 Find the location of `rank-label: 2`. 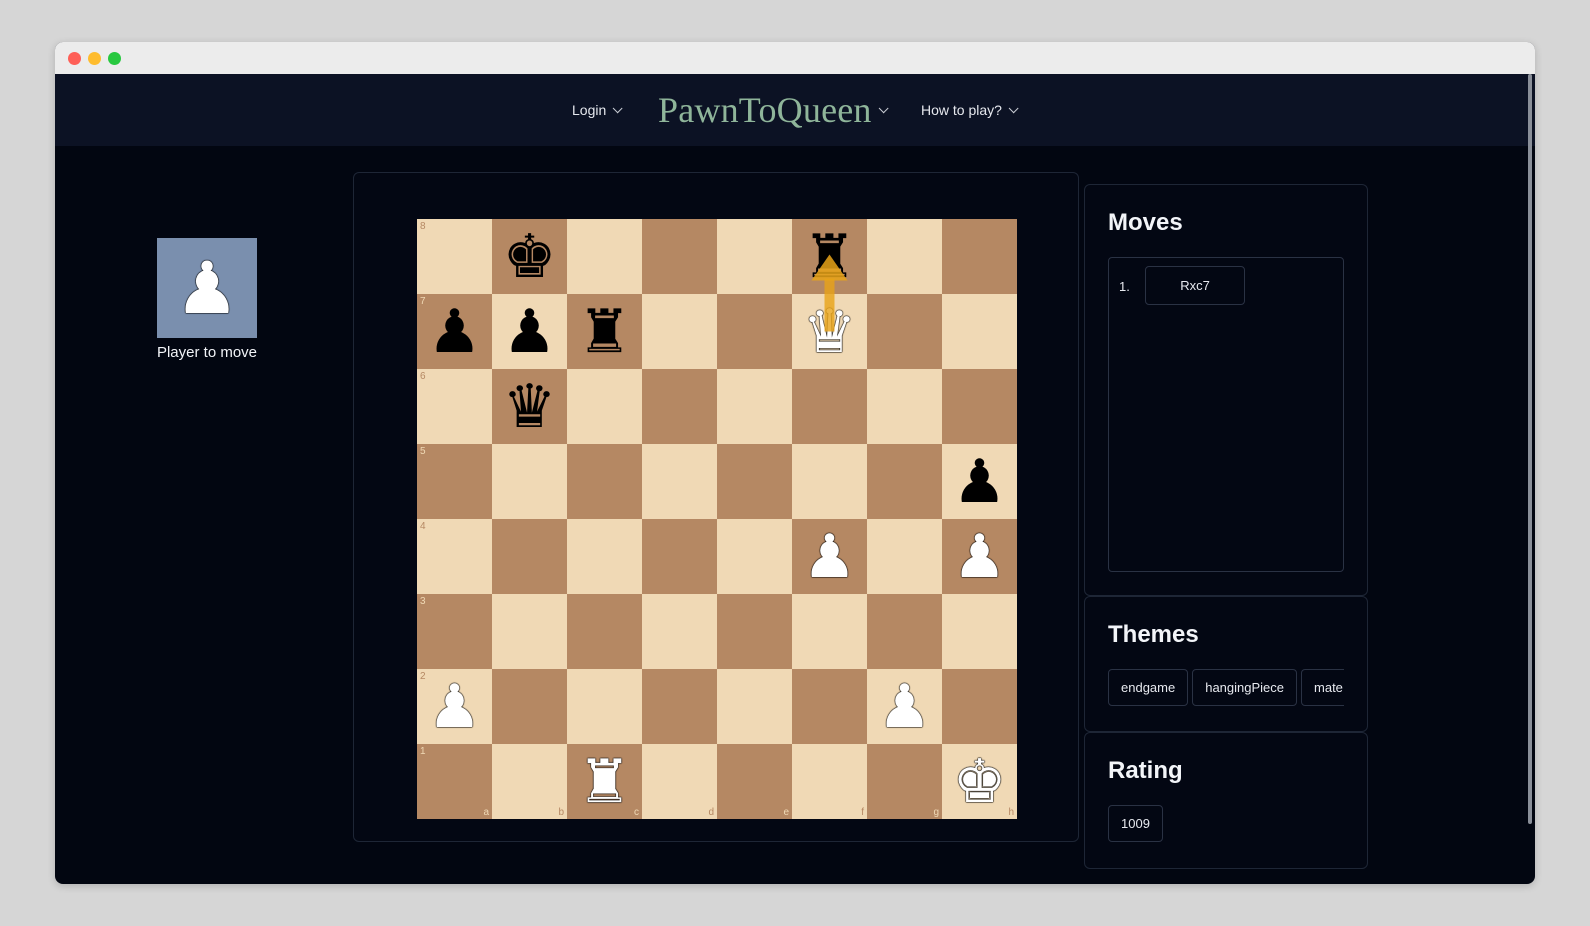

rank-label: 2 is located at coordinates (423, 676).